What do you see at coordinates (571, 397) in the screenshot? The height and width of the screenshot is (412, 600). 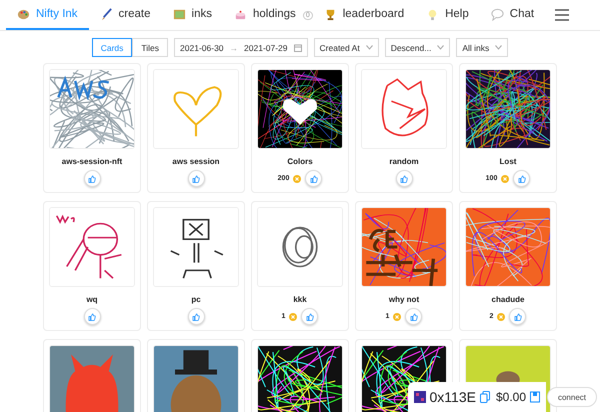 I see `connect-button: connect` at bounding box center [571, 397].